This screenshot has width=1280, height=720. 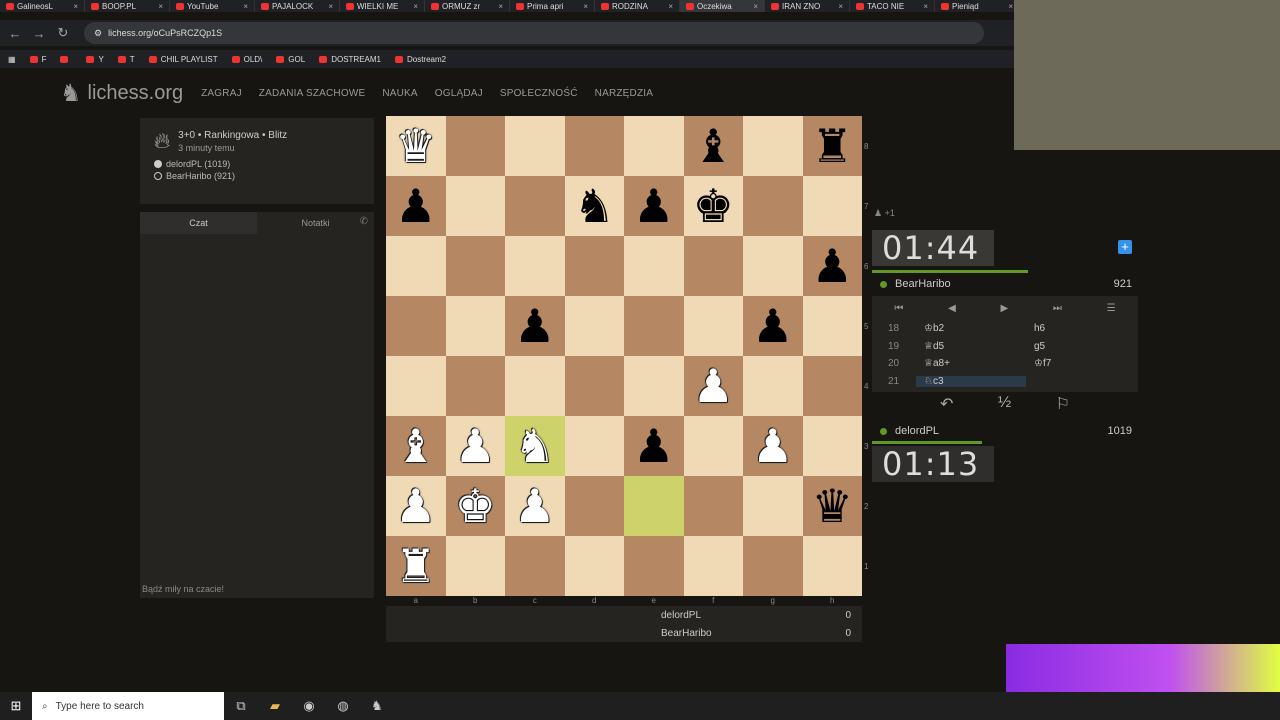 What do you see at coordinates (594, 326) in the screenshot?
I see `square-d5` at bounding box center [594, 326].